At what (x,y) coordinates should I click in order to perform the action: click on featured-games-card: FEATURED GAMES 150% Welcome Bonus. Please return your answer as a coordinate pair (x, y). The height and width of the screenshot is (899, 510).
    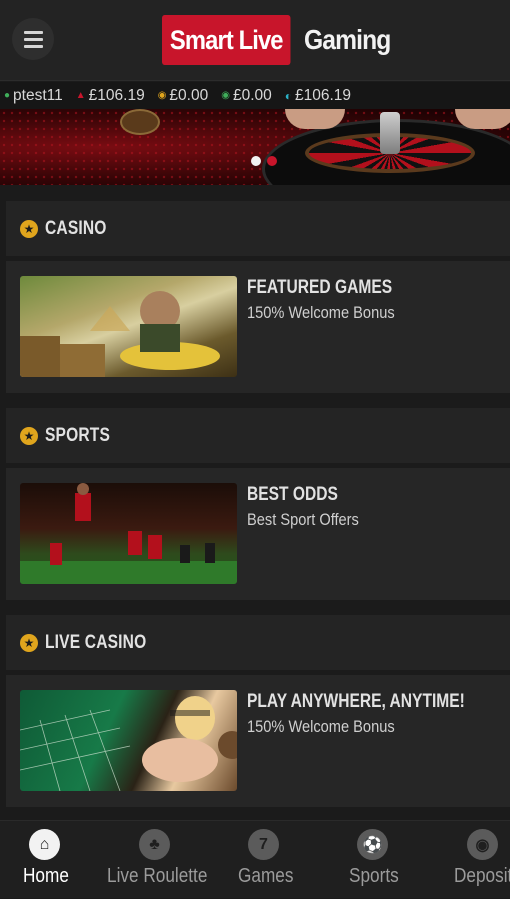
    Looking at the image, I should click on (258, 327).